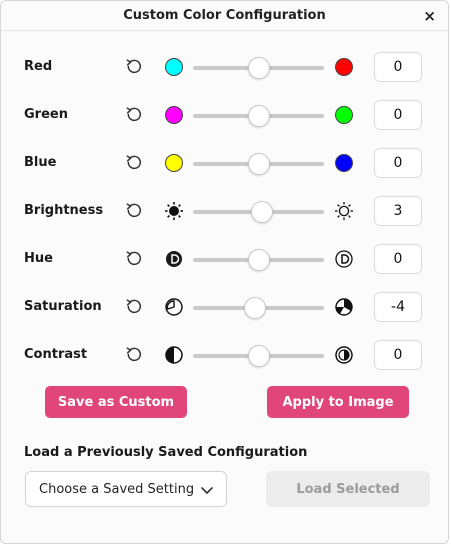 The height and width of the screenshot is (549, 451). I want to click on row-brightness: Brightness 3, so click(224, 211).